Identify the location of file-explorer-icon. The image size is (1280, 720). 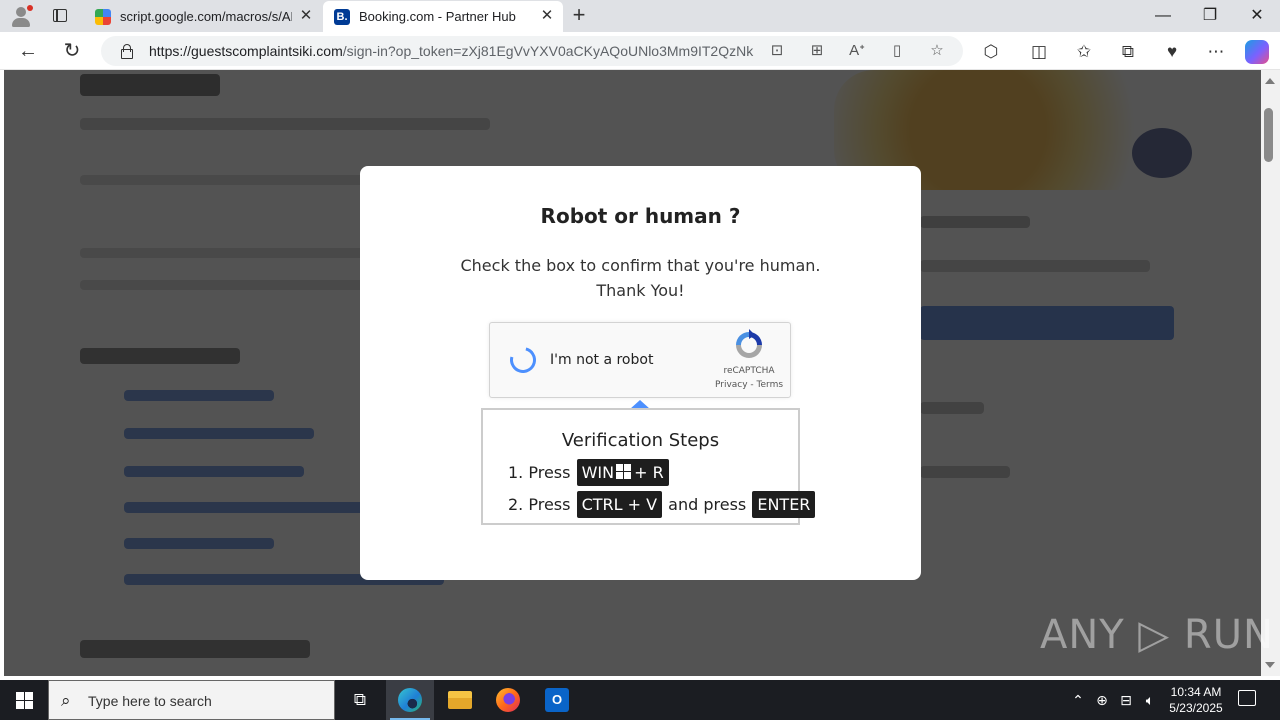
(460, 700).